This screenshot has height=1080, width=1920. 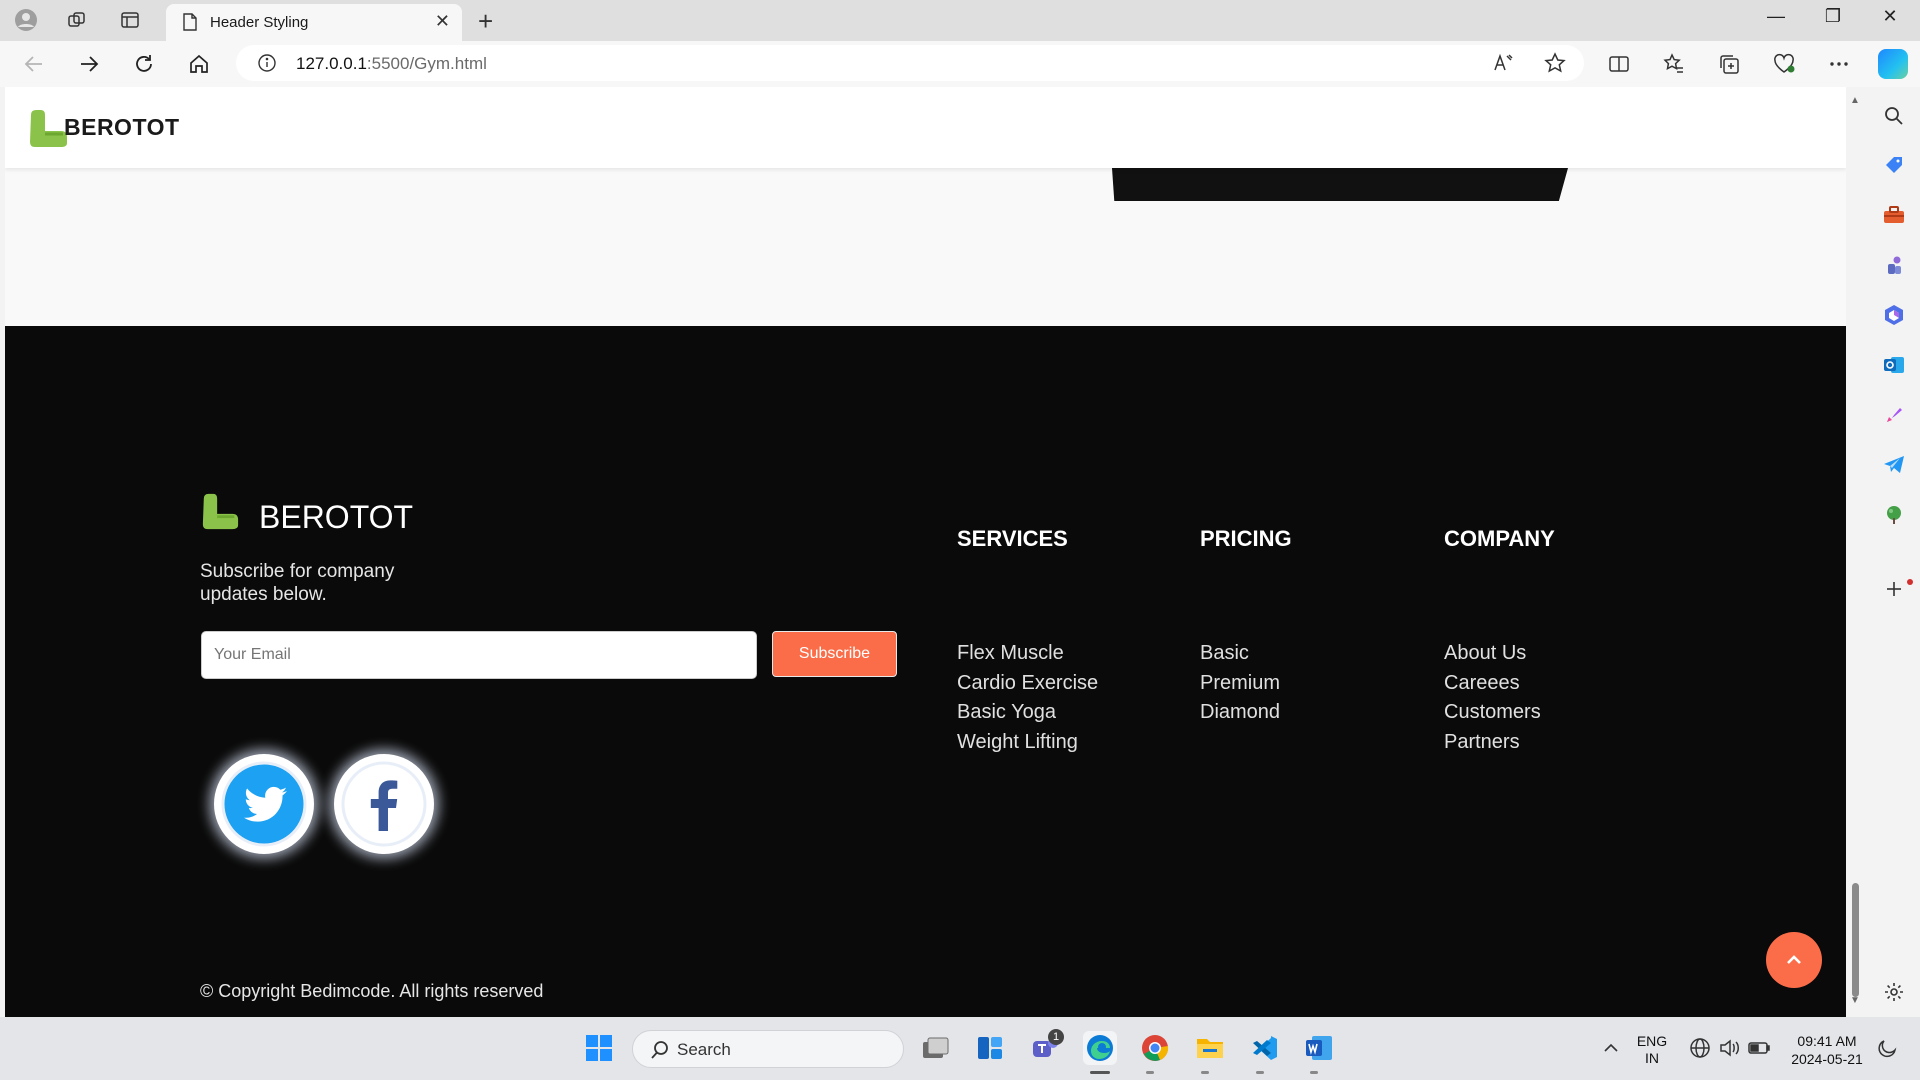 I want to click on site-info-icon, so click(x=267, y=63).